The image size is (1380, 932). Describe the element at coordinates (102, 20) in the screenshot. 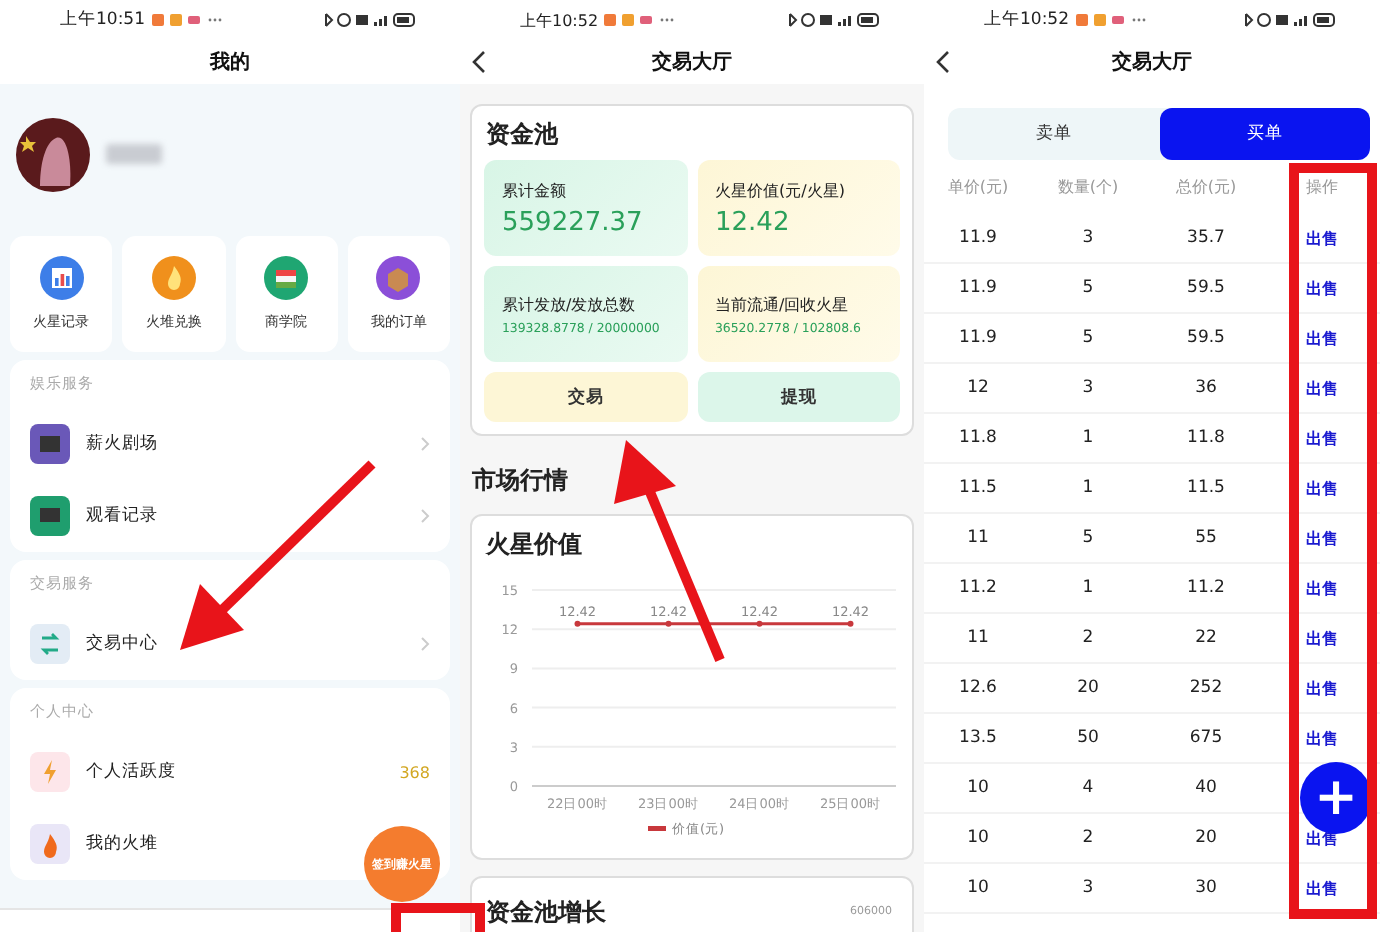

I see `status-time: 上午10:51` at that location.